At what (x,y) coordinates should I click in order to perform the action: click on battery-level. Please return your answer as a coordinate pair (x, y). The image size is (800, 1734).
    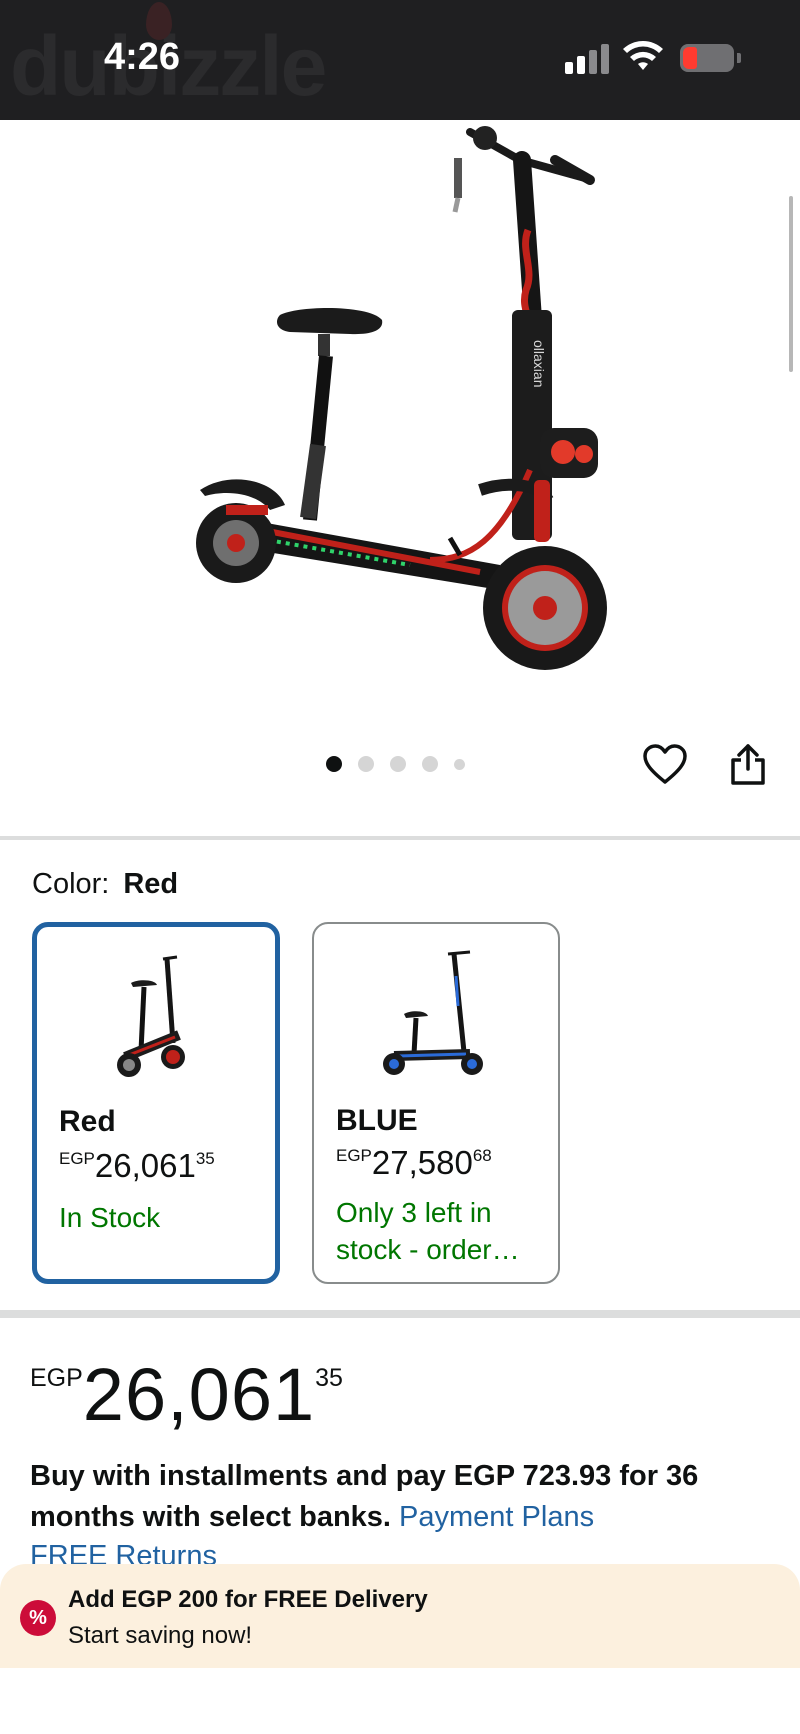
    Looking at the image, I should click on (690, 58).